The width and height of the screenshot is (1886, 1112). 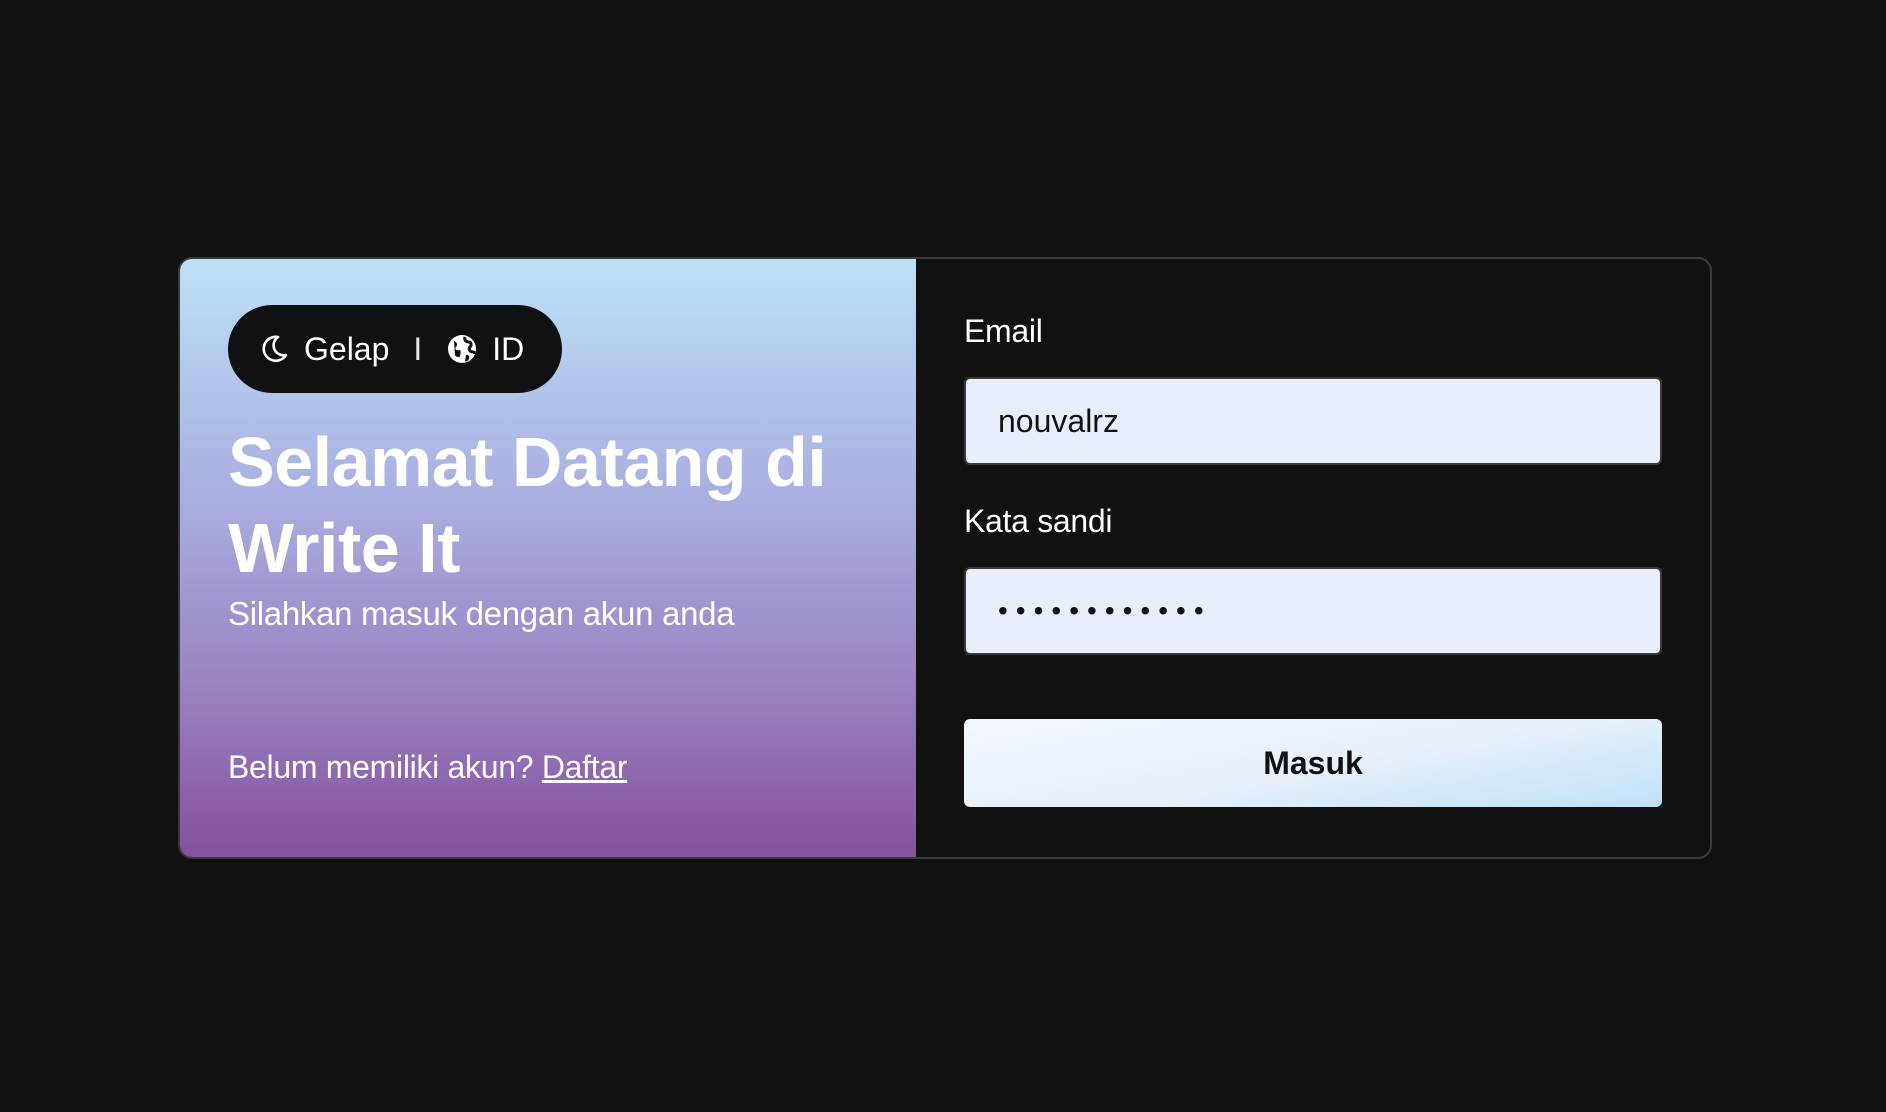 I want to click on toggle-separator: I, so click(x=418, y=348).